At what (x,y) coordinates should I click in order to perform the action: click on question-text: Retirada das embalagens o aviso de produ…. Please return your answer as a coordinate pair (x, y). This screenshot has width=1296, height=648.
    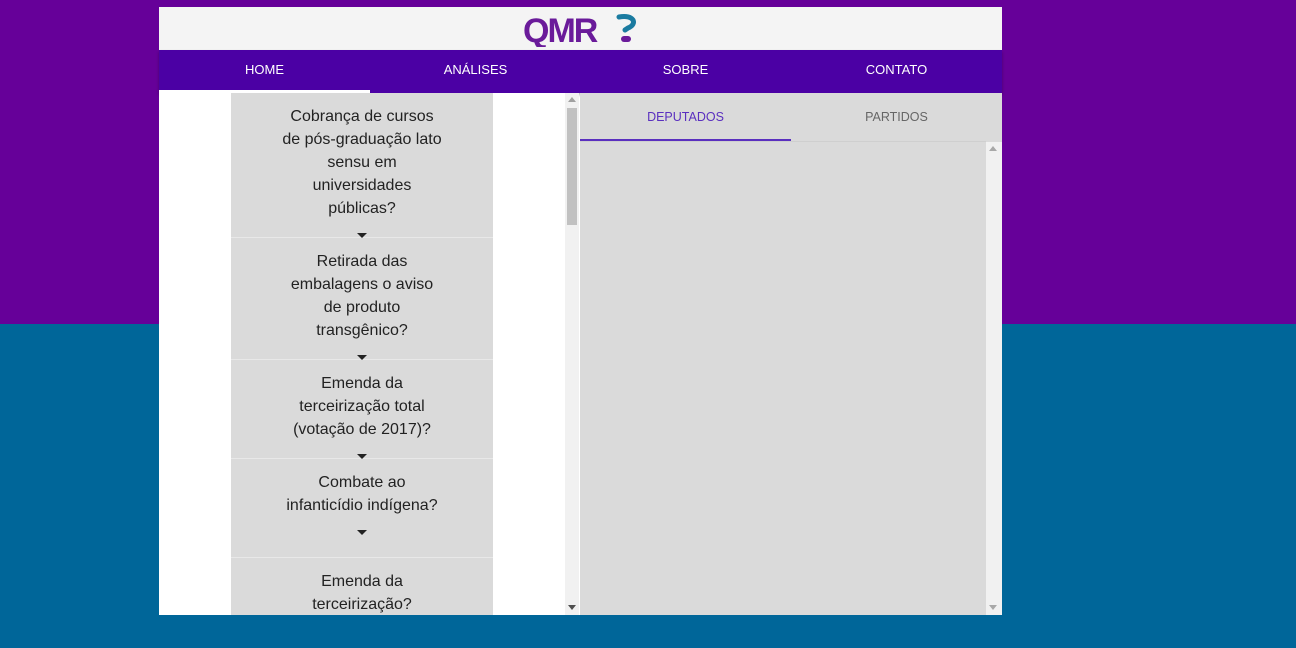
    Looking at the image, I should click on (362, 296).